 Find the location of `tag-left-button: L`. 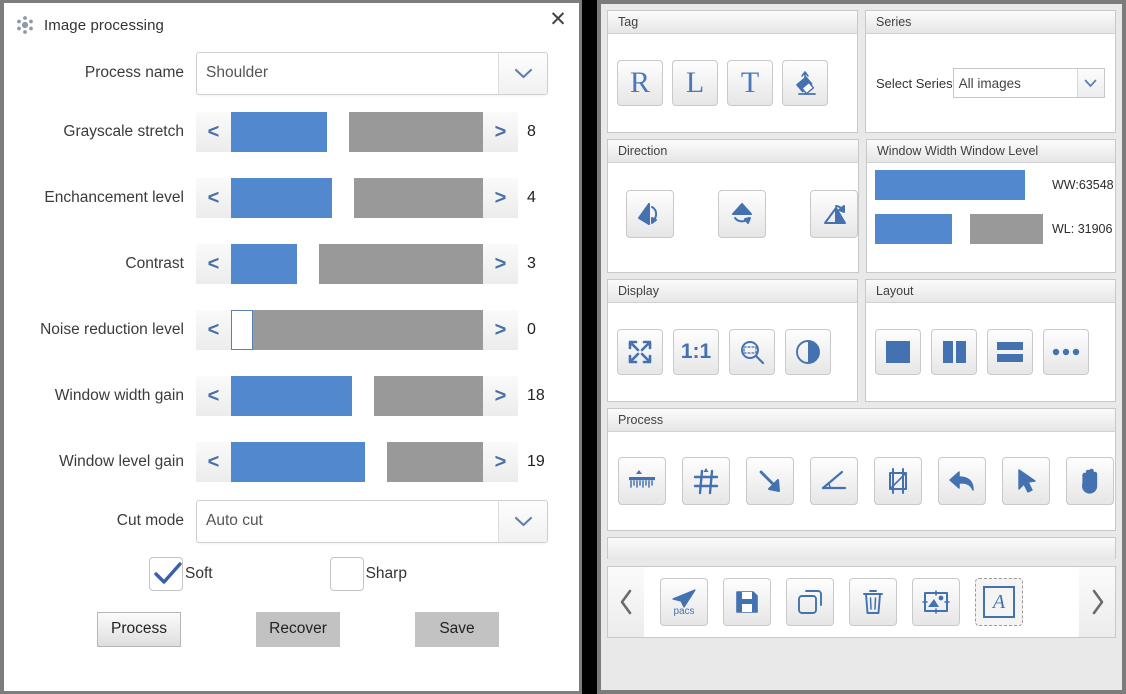

tag-left-button: L is located at coordinates (695, 83).